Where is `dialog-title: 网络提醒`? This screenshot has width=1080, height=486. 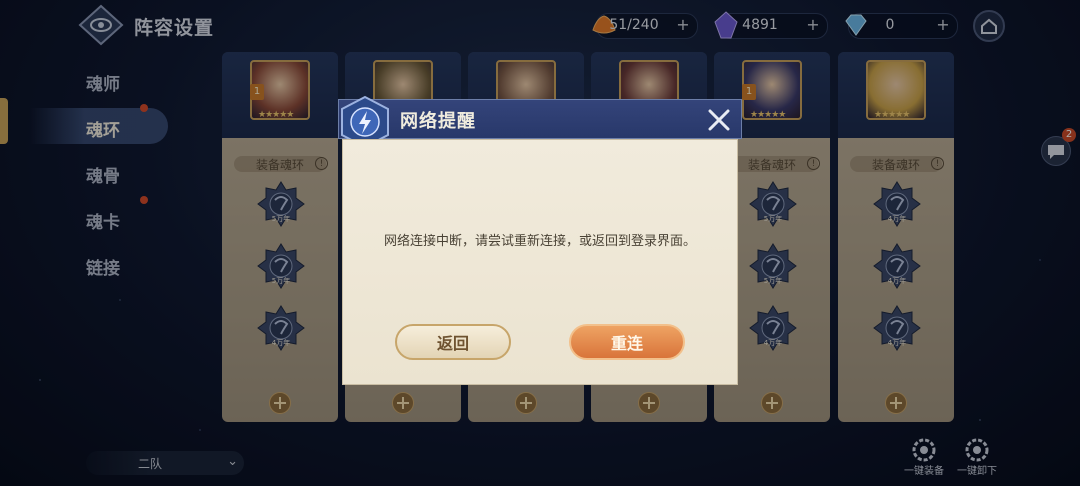
dialog-title: 网络提醒 is located at coordinates (438, 121).